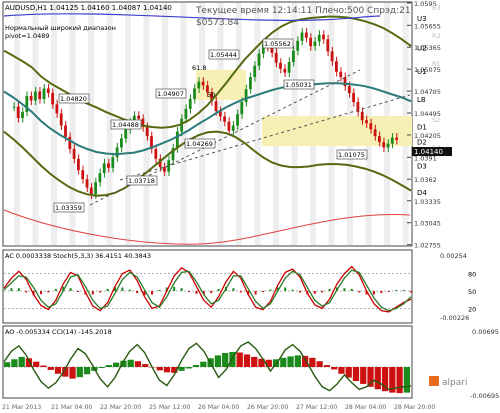  What do you see at coordinates (434, 381) in the screenshot?
I see `alpari-logo-icon` at bounding box center [434, 381].